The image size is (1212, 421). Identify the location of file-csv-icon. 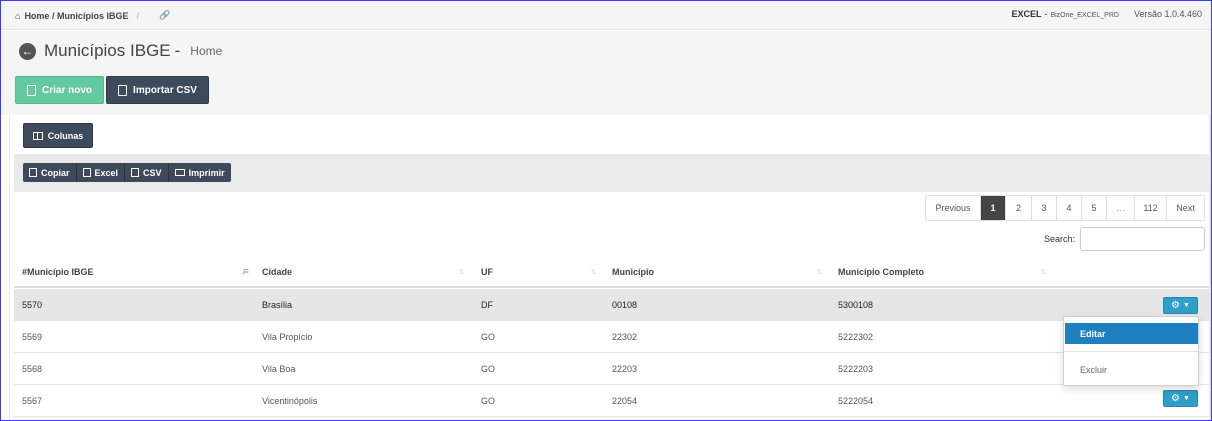
(135, 172).